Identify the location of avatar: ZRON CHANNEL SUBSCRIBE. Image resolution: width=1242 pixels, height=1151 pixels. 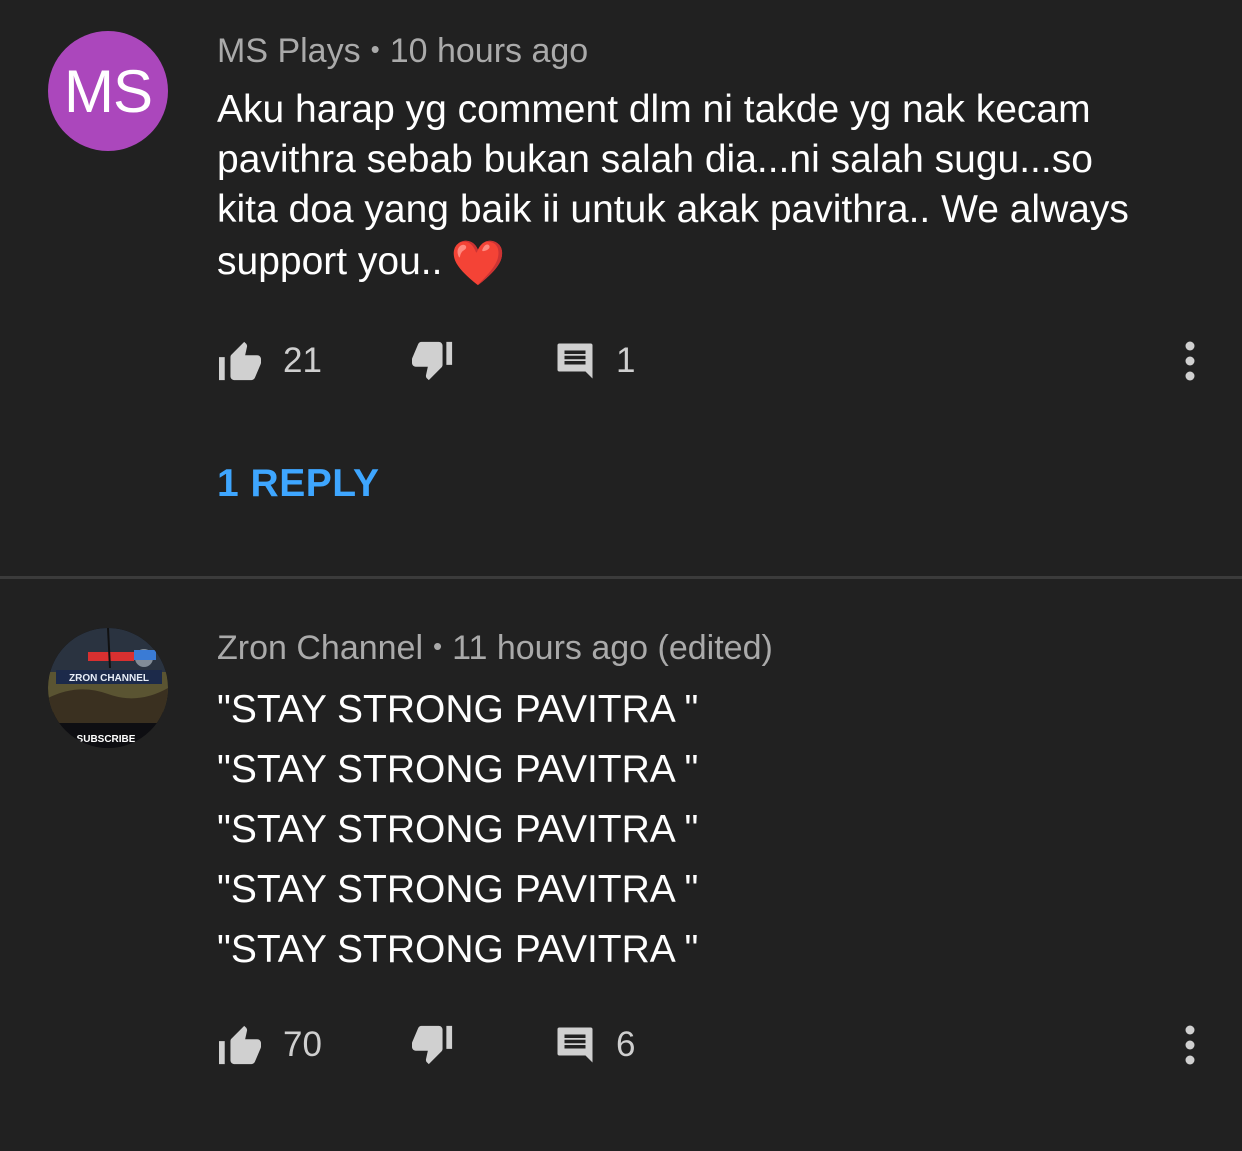
(108, 688).